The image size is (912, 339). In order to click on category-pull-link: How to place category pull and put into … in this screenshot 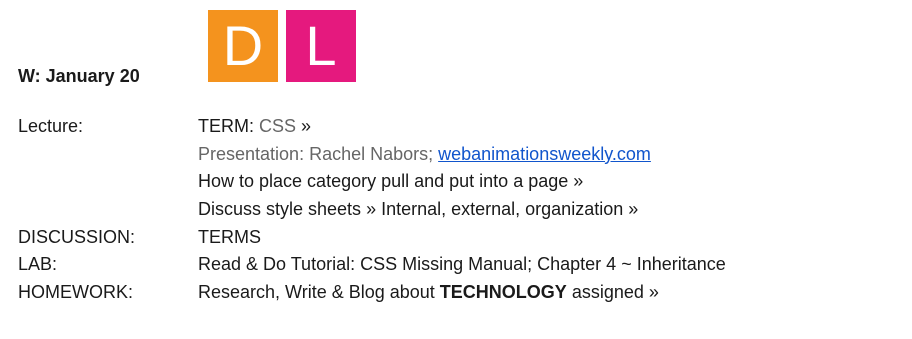, I will do `click(383, 181)`.